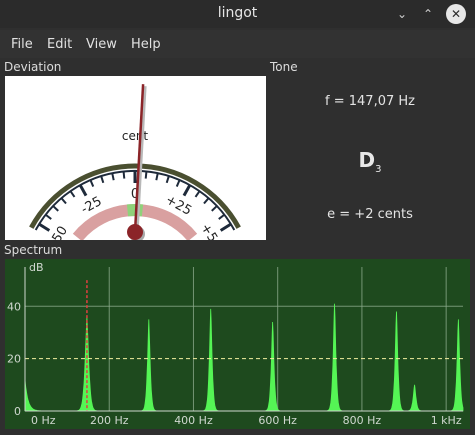 This screenshot has height=435, width=475. I want to click on menu-help: Help, so click(146, 44).